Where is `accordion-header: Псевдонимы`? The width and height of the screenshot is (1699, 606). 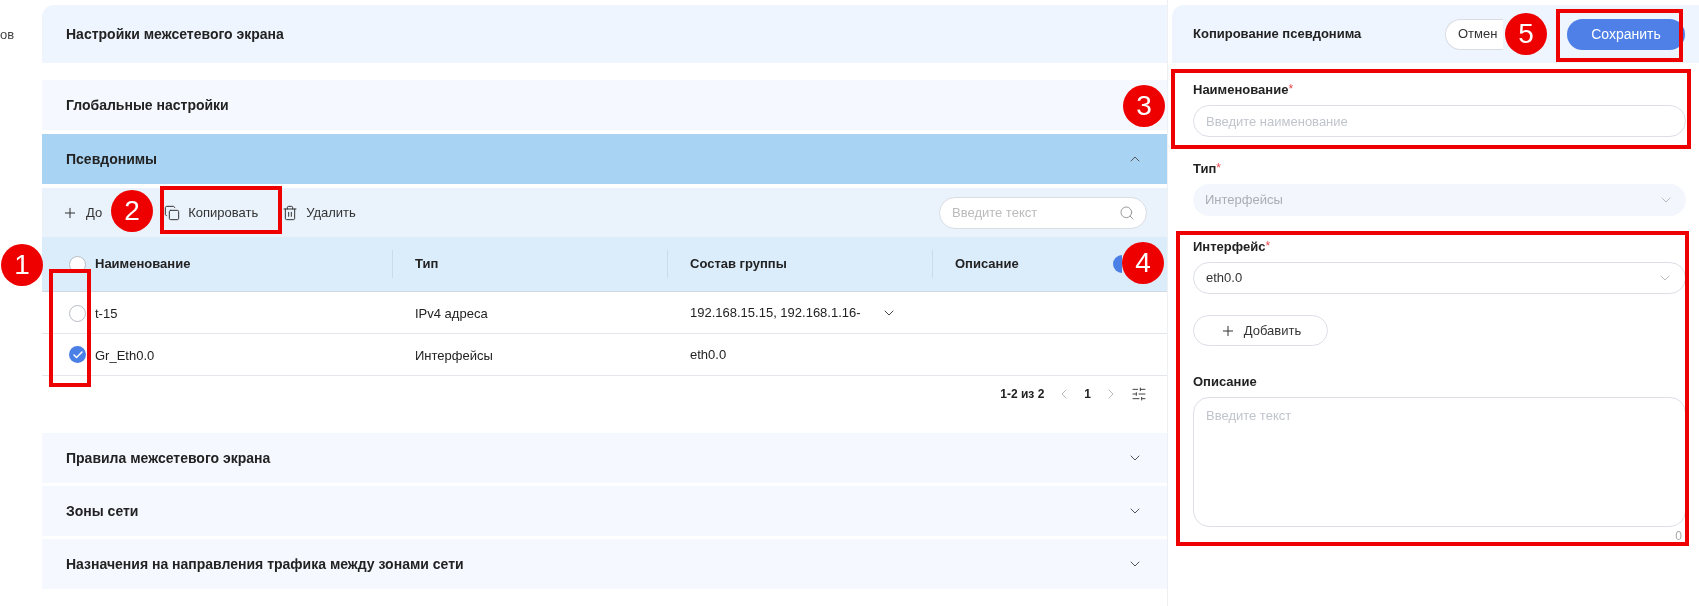 accordion-header: Псевдонимы is located at coordinates (604, 159).